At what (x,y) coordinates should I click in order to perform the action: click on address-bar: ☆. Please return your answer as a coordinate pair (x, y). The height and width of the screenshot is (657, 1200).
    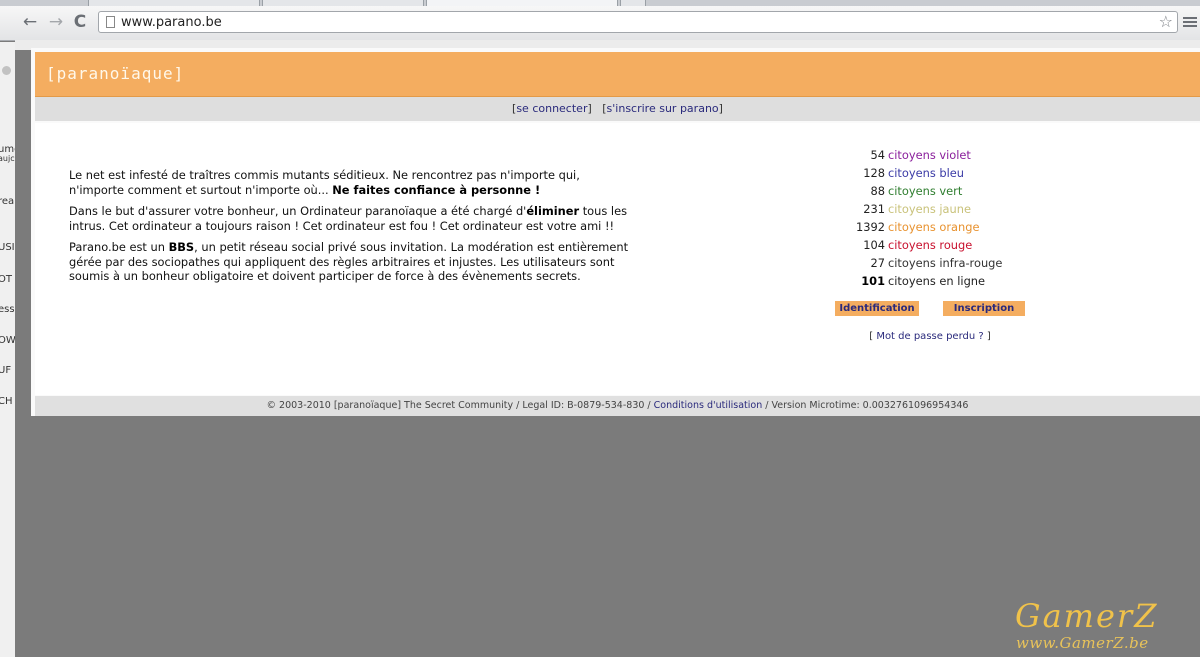
    Looking at the image, I should click on (638, 22).